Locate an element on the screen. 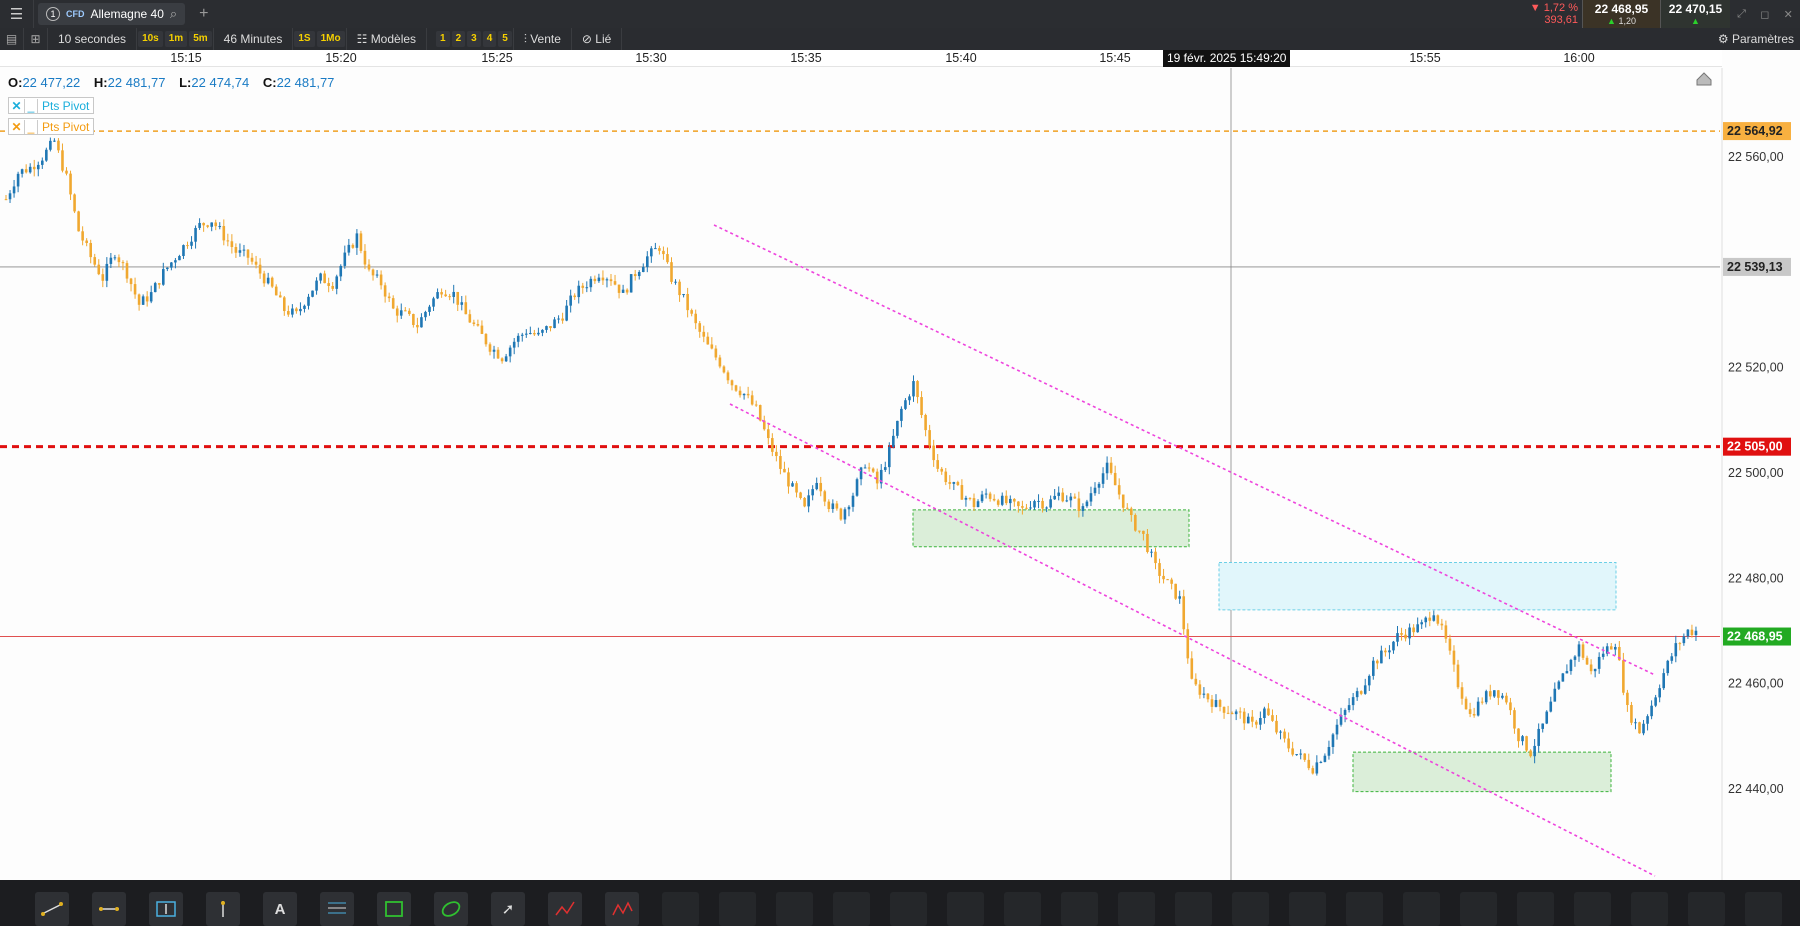 The image size is (1800, 926). settings-button: ⚙ Paramètres is located at coordinates (1756, 39).